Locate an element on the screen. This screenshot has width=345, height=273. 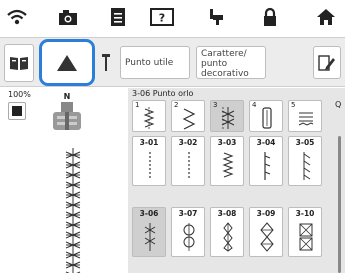
category-title: 3-06 Punto orlo is located at coordinates (163, 93).